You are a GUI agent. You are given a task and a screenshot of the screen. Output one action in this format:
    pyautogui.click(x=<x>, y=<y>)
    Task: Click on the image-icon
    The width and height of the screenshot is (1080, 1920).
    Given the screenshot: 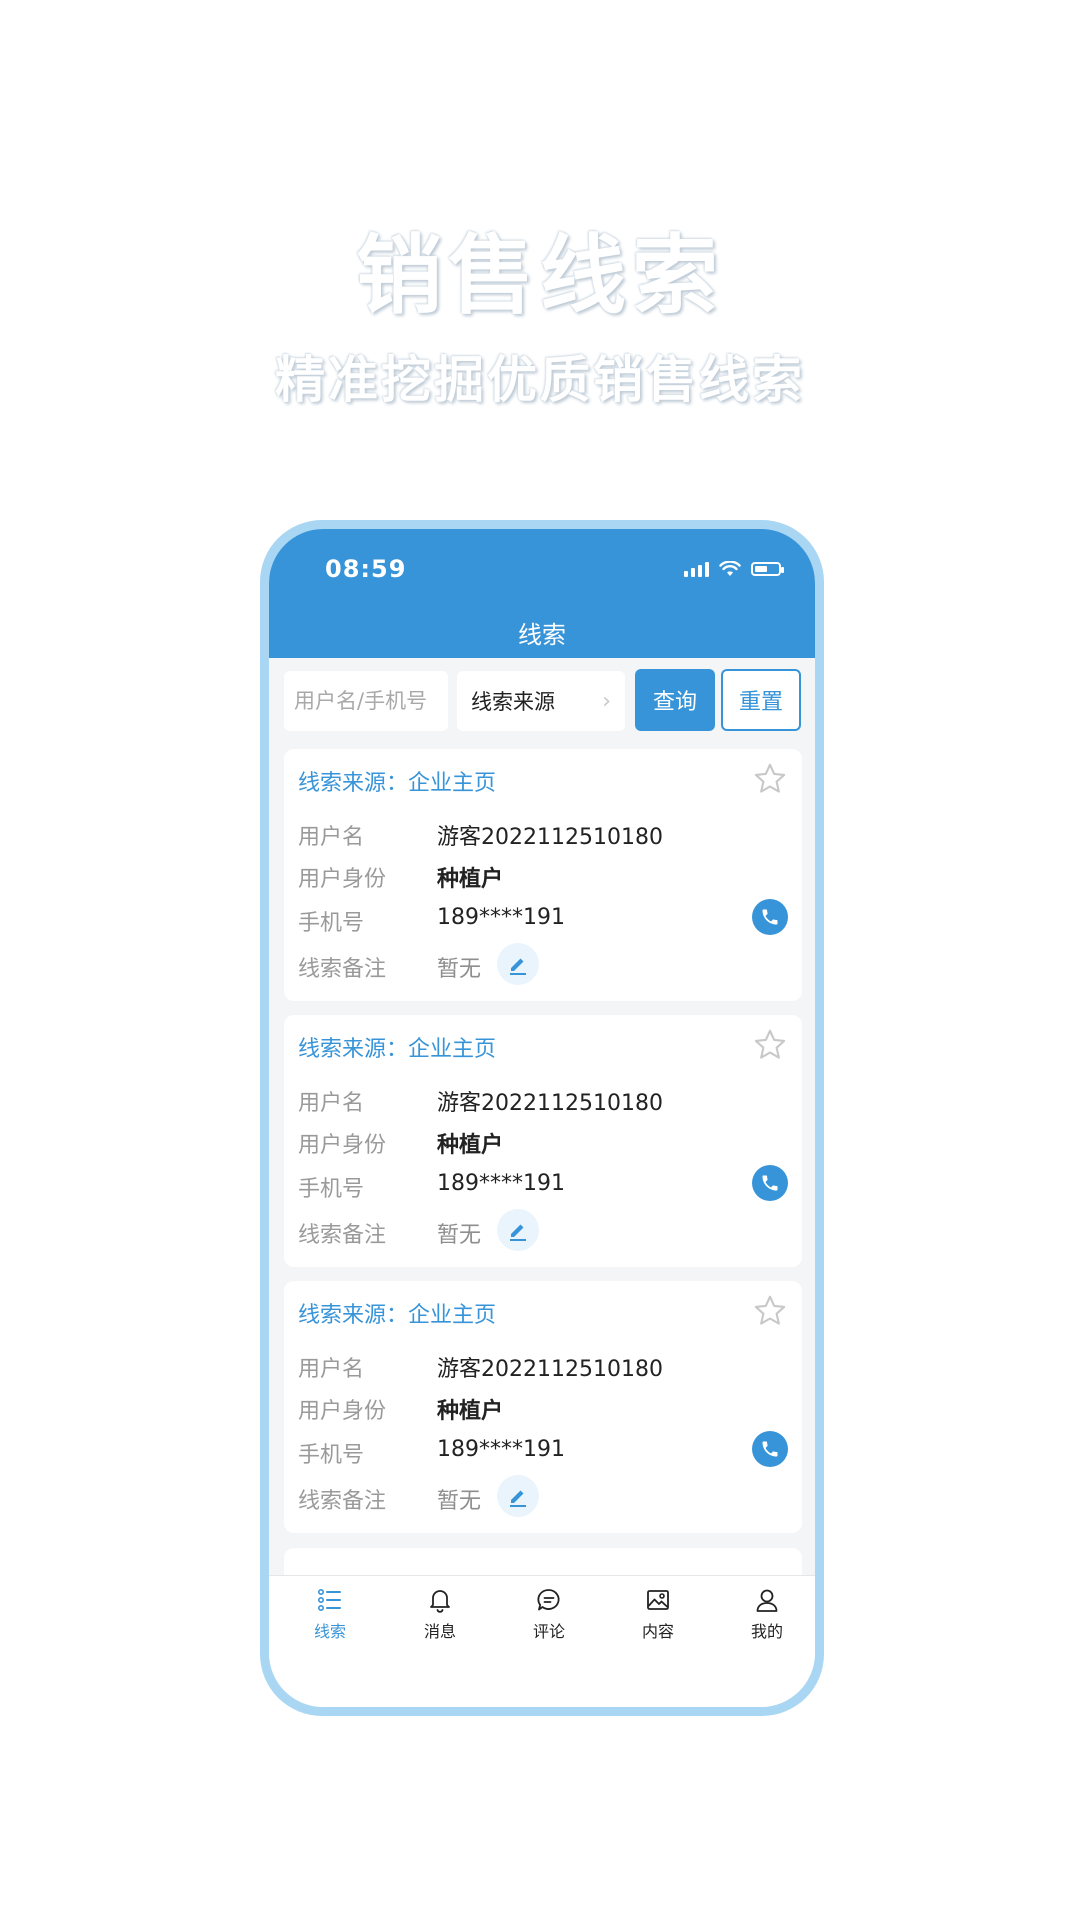 What is the action you would take?
    pyautogui.click(x=658, y=1600)
    